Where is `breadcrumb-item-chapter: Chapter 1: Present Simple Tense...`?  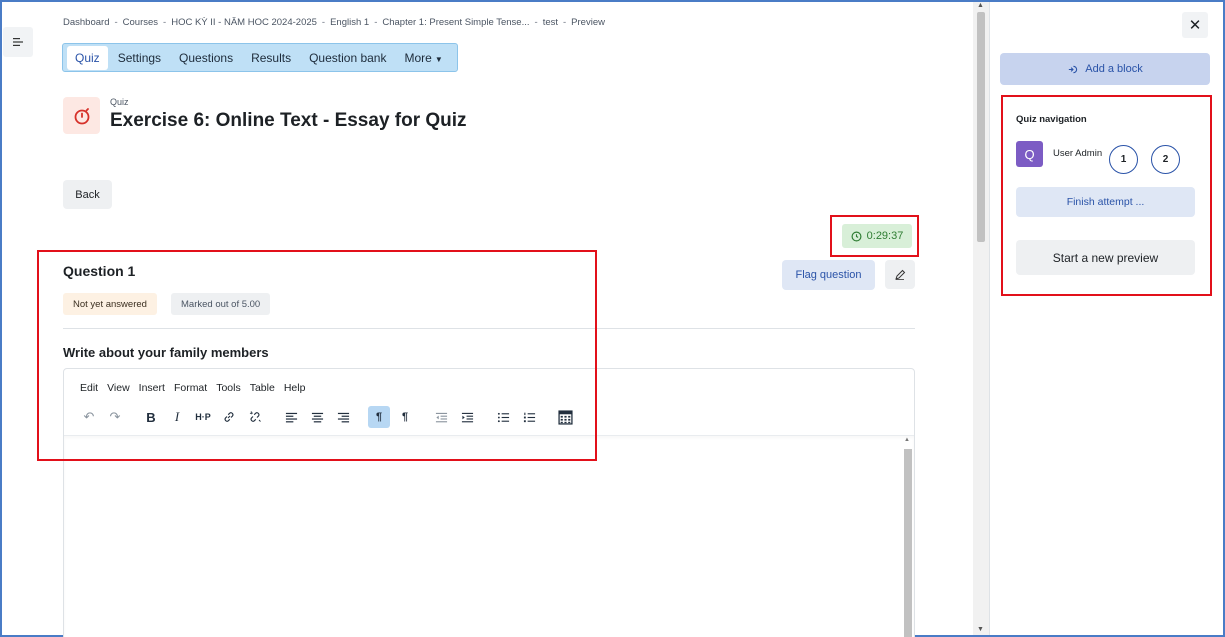 breadcrumb-item-chapter: Chapter 1: Present Simple Tense... is located at coordinates (455, 22).